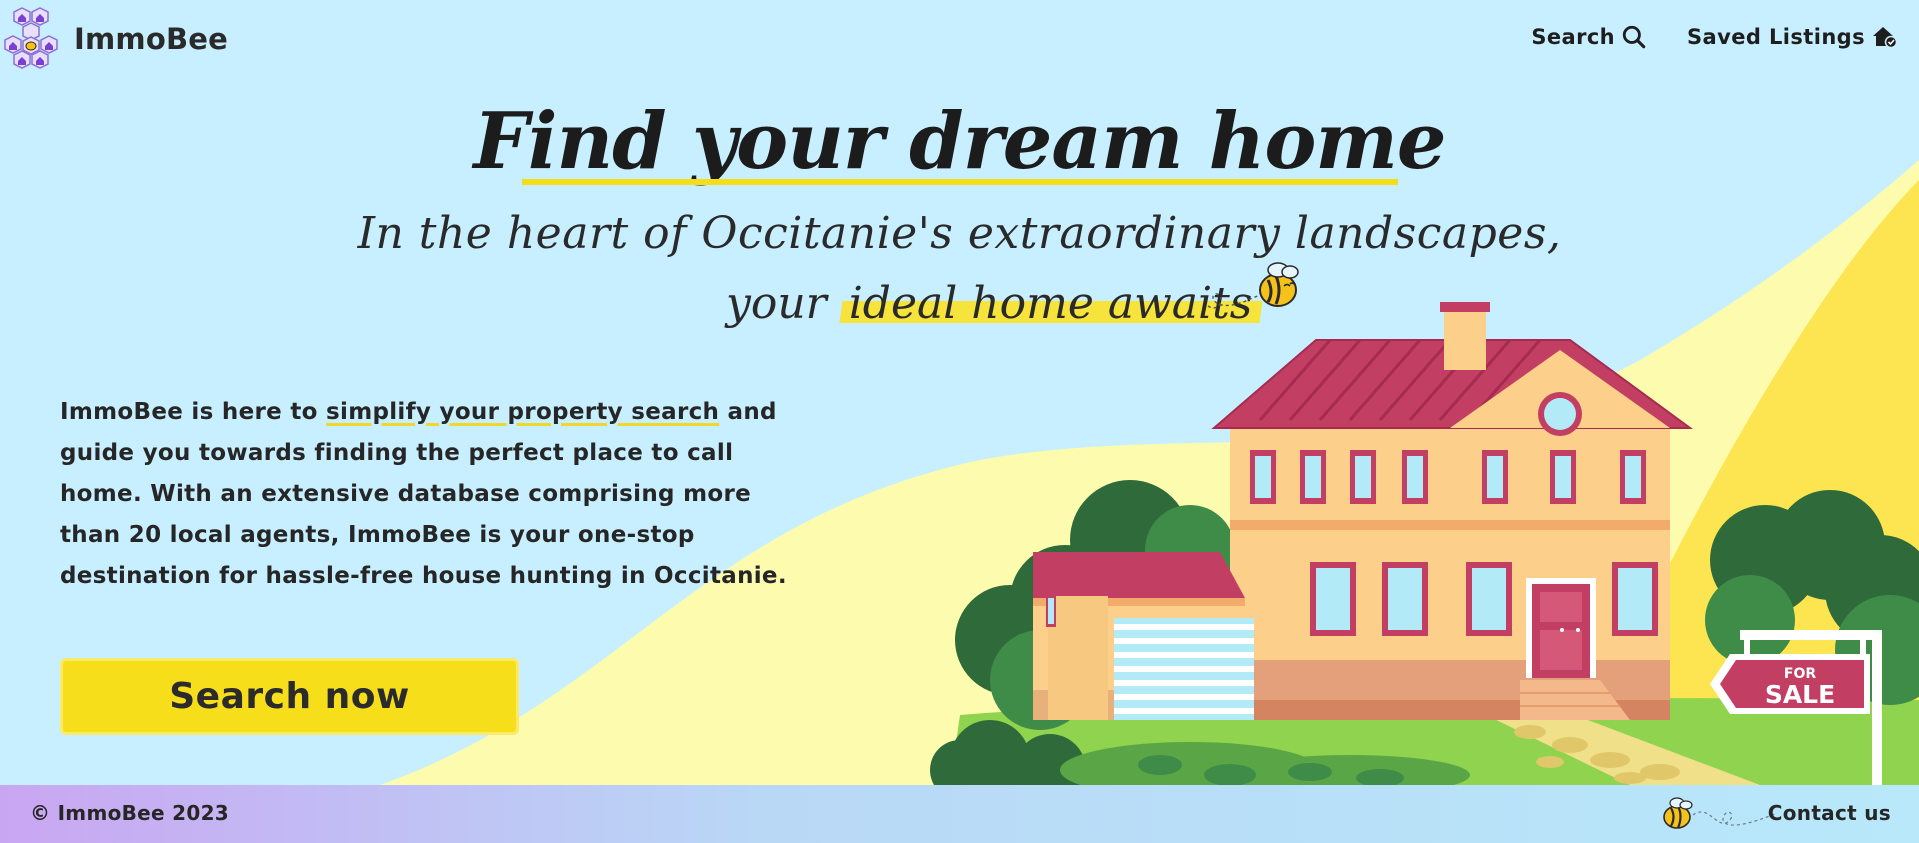  I want to click on search-now-button: Search now, so click(289, 696).